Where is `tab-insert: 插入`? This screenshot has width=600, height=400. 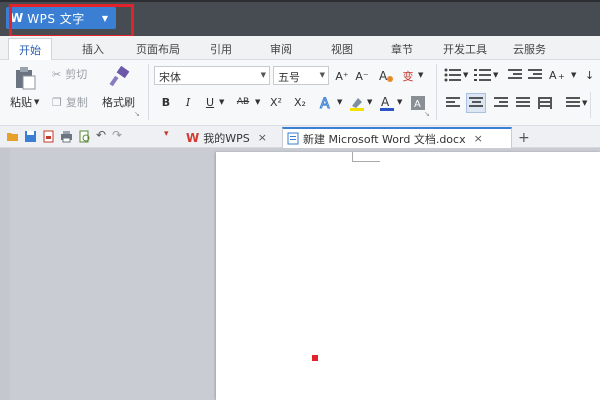 tab-insert: 插入 is located at coordinates (93, 49).